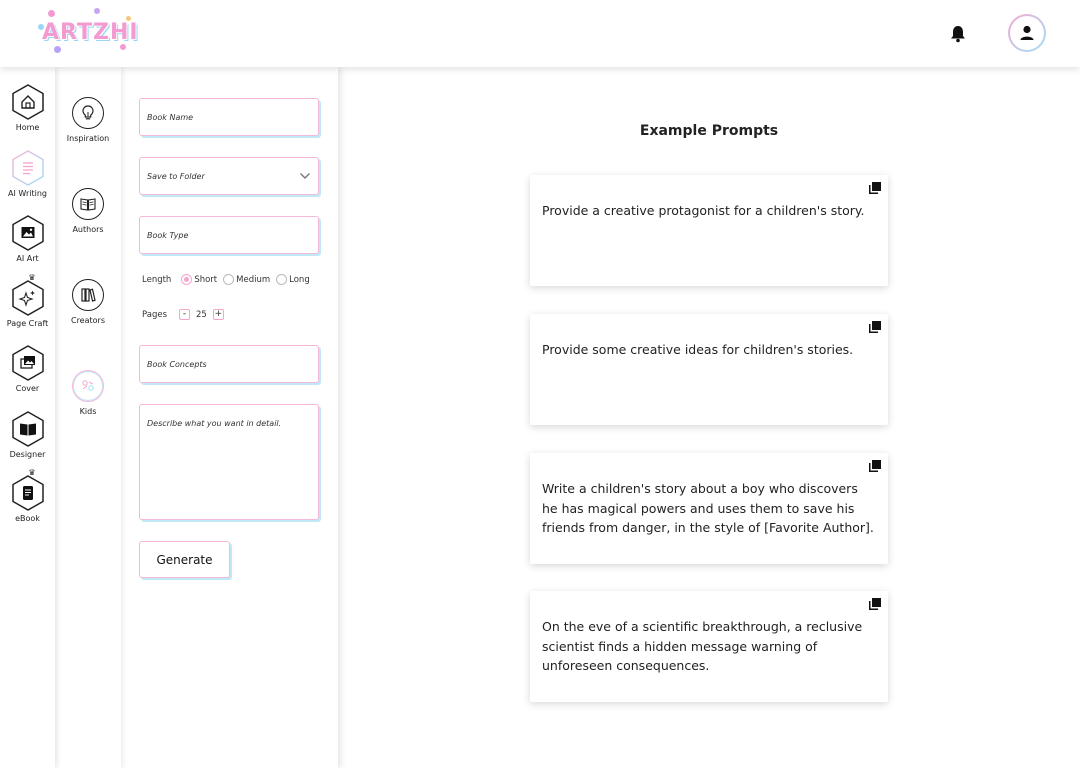 The width and height of the screenshot is (1080, 768). Describe the element at coordinates (27, 258) in the screenshot. I see `nav-label: AI Art` at that location.